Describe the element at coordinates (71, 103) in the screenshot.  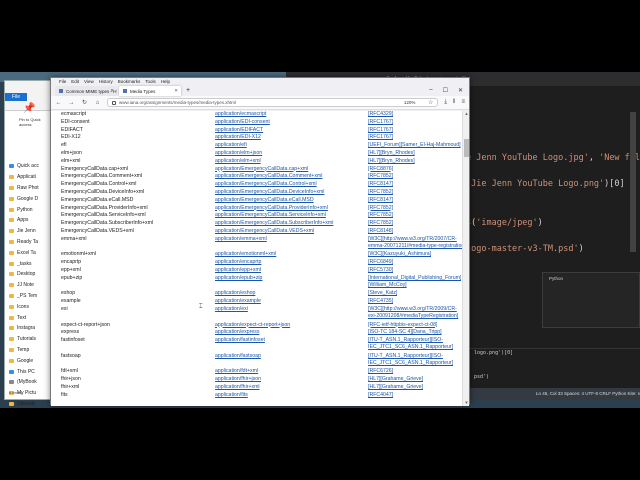
I see `forward-icon: →` at that location.